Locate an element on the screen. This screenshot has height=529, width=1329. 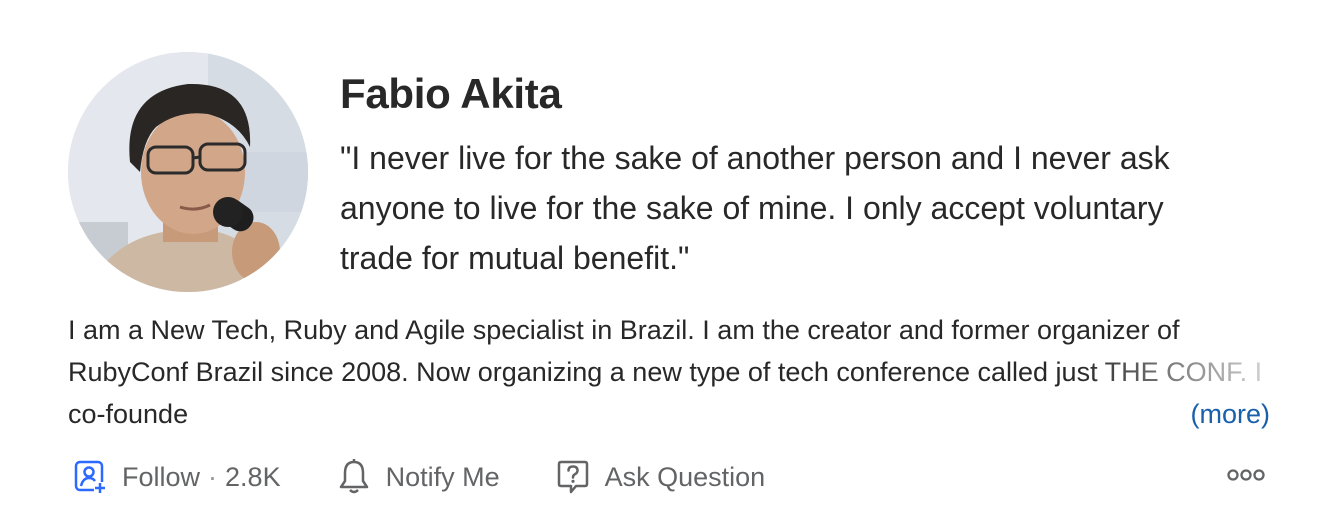
question-bubble-icon is located at coordinates (573, 477).